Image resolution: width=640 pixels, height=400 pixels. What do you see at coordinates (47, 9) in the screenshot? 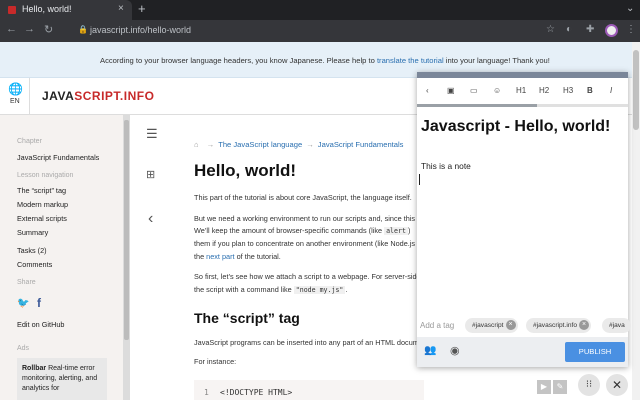
I see `tab-title: Hello, world!` at bounding box center [47, 9].